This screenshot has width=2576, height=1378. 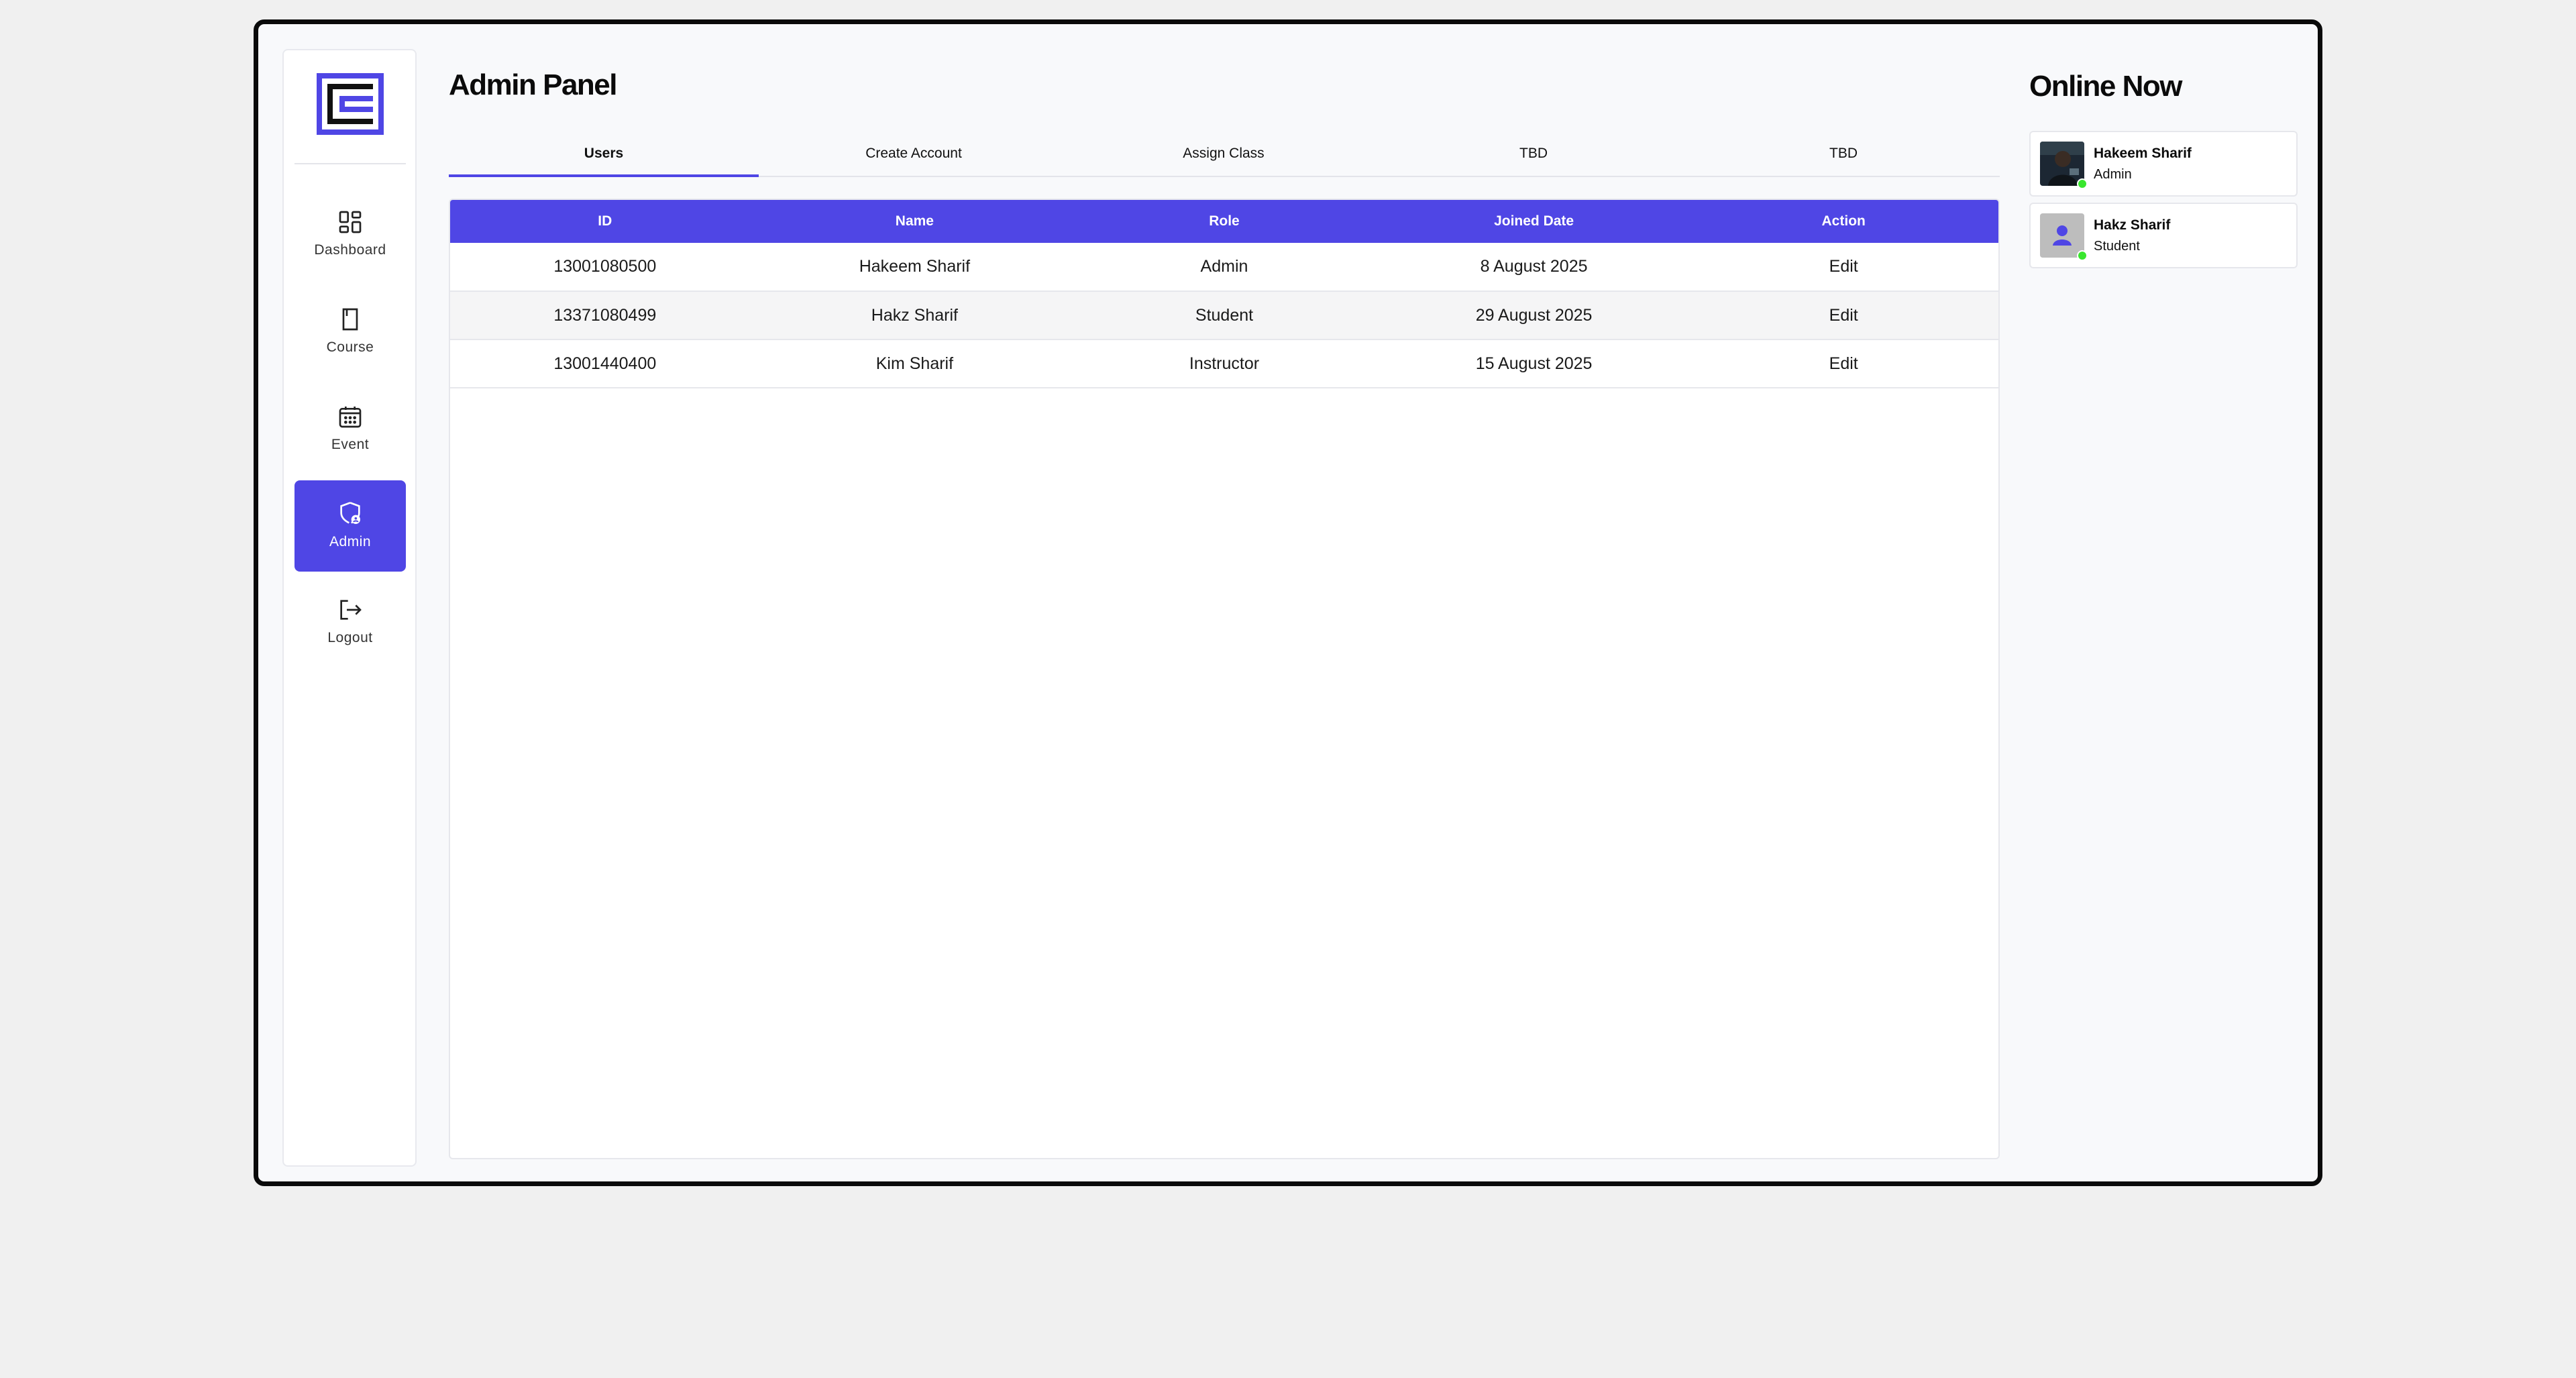 I want to click on tab-create-account: Create Account, so click(x=914, y=157).